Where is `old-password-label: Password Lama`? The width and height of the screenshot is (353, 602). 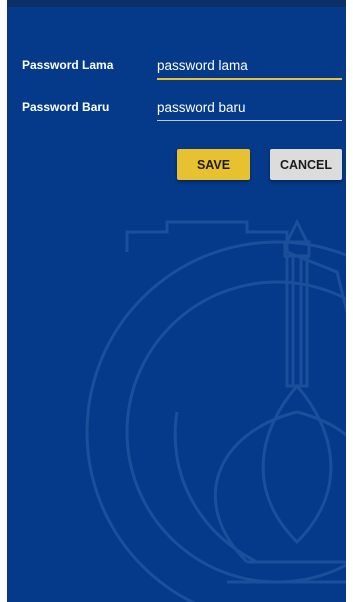 old-password-label: Password Lama is located at coordinates (68, 65).